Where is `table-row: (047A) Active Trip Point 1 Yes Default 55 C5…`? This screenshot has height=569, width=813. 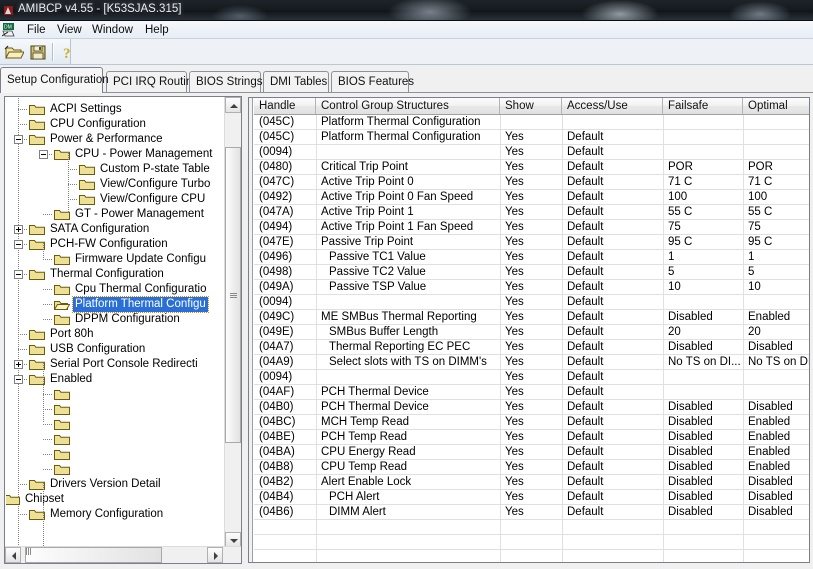 table-row: (047A) Active Trip Point 1 Yes Default 55 C5… is located at coordinates (531, 212).